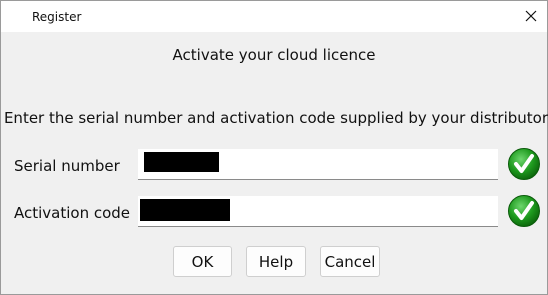 The height and width of the screenshot is (295, 548). What do you see at coordinates (274, 16) in the screenshot?
I see `title-bar: Register` at bounding box center [274, 16].